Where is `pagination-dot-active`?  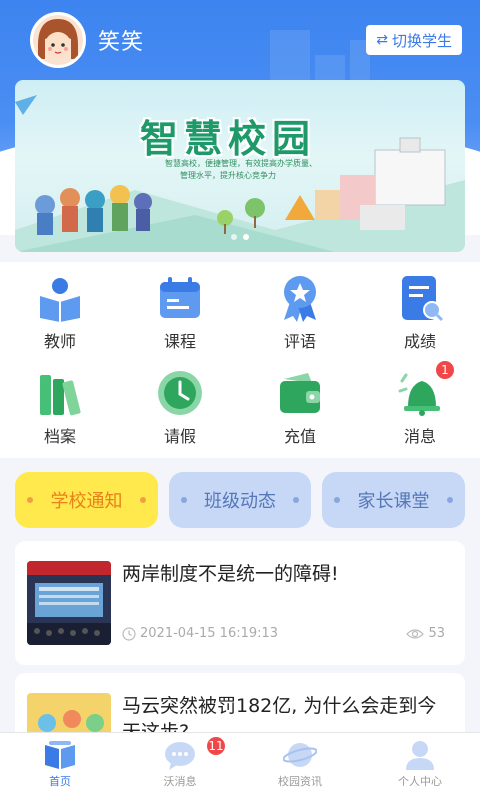 pagination-dot-active is located at coordinates (246, 237).